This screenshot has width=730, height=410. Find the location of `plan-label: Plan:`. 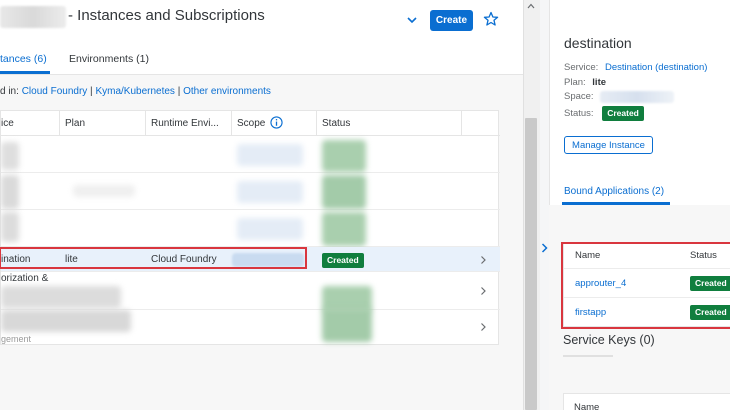

plan-label: Plan: is located at coordinates (575, 82).